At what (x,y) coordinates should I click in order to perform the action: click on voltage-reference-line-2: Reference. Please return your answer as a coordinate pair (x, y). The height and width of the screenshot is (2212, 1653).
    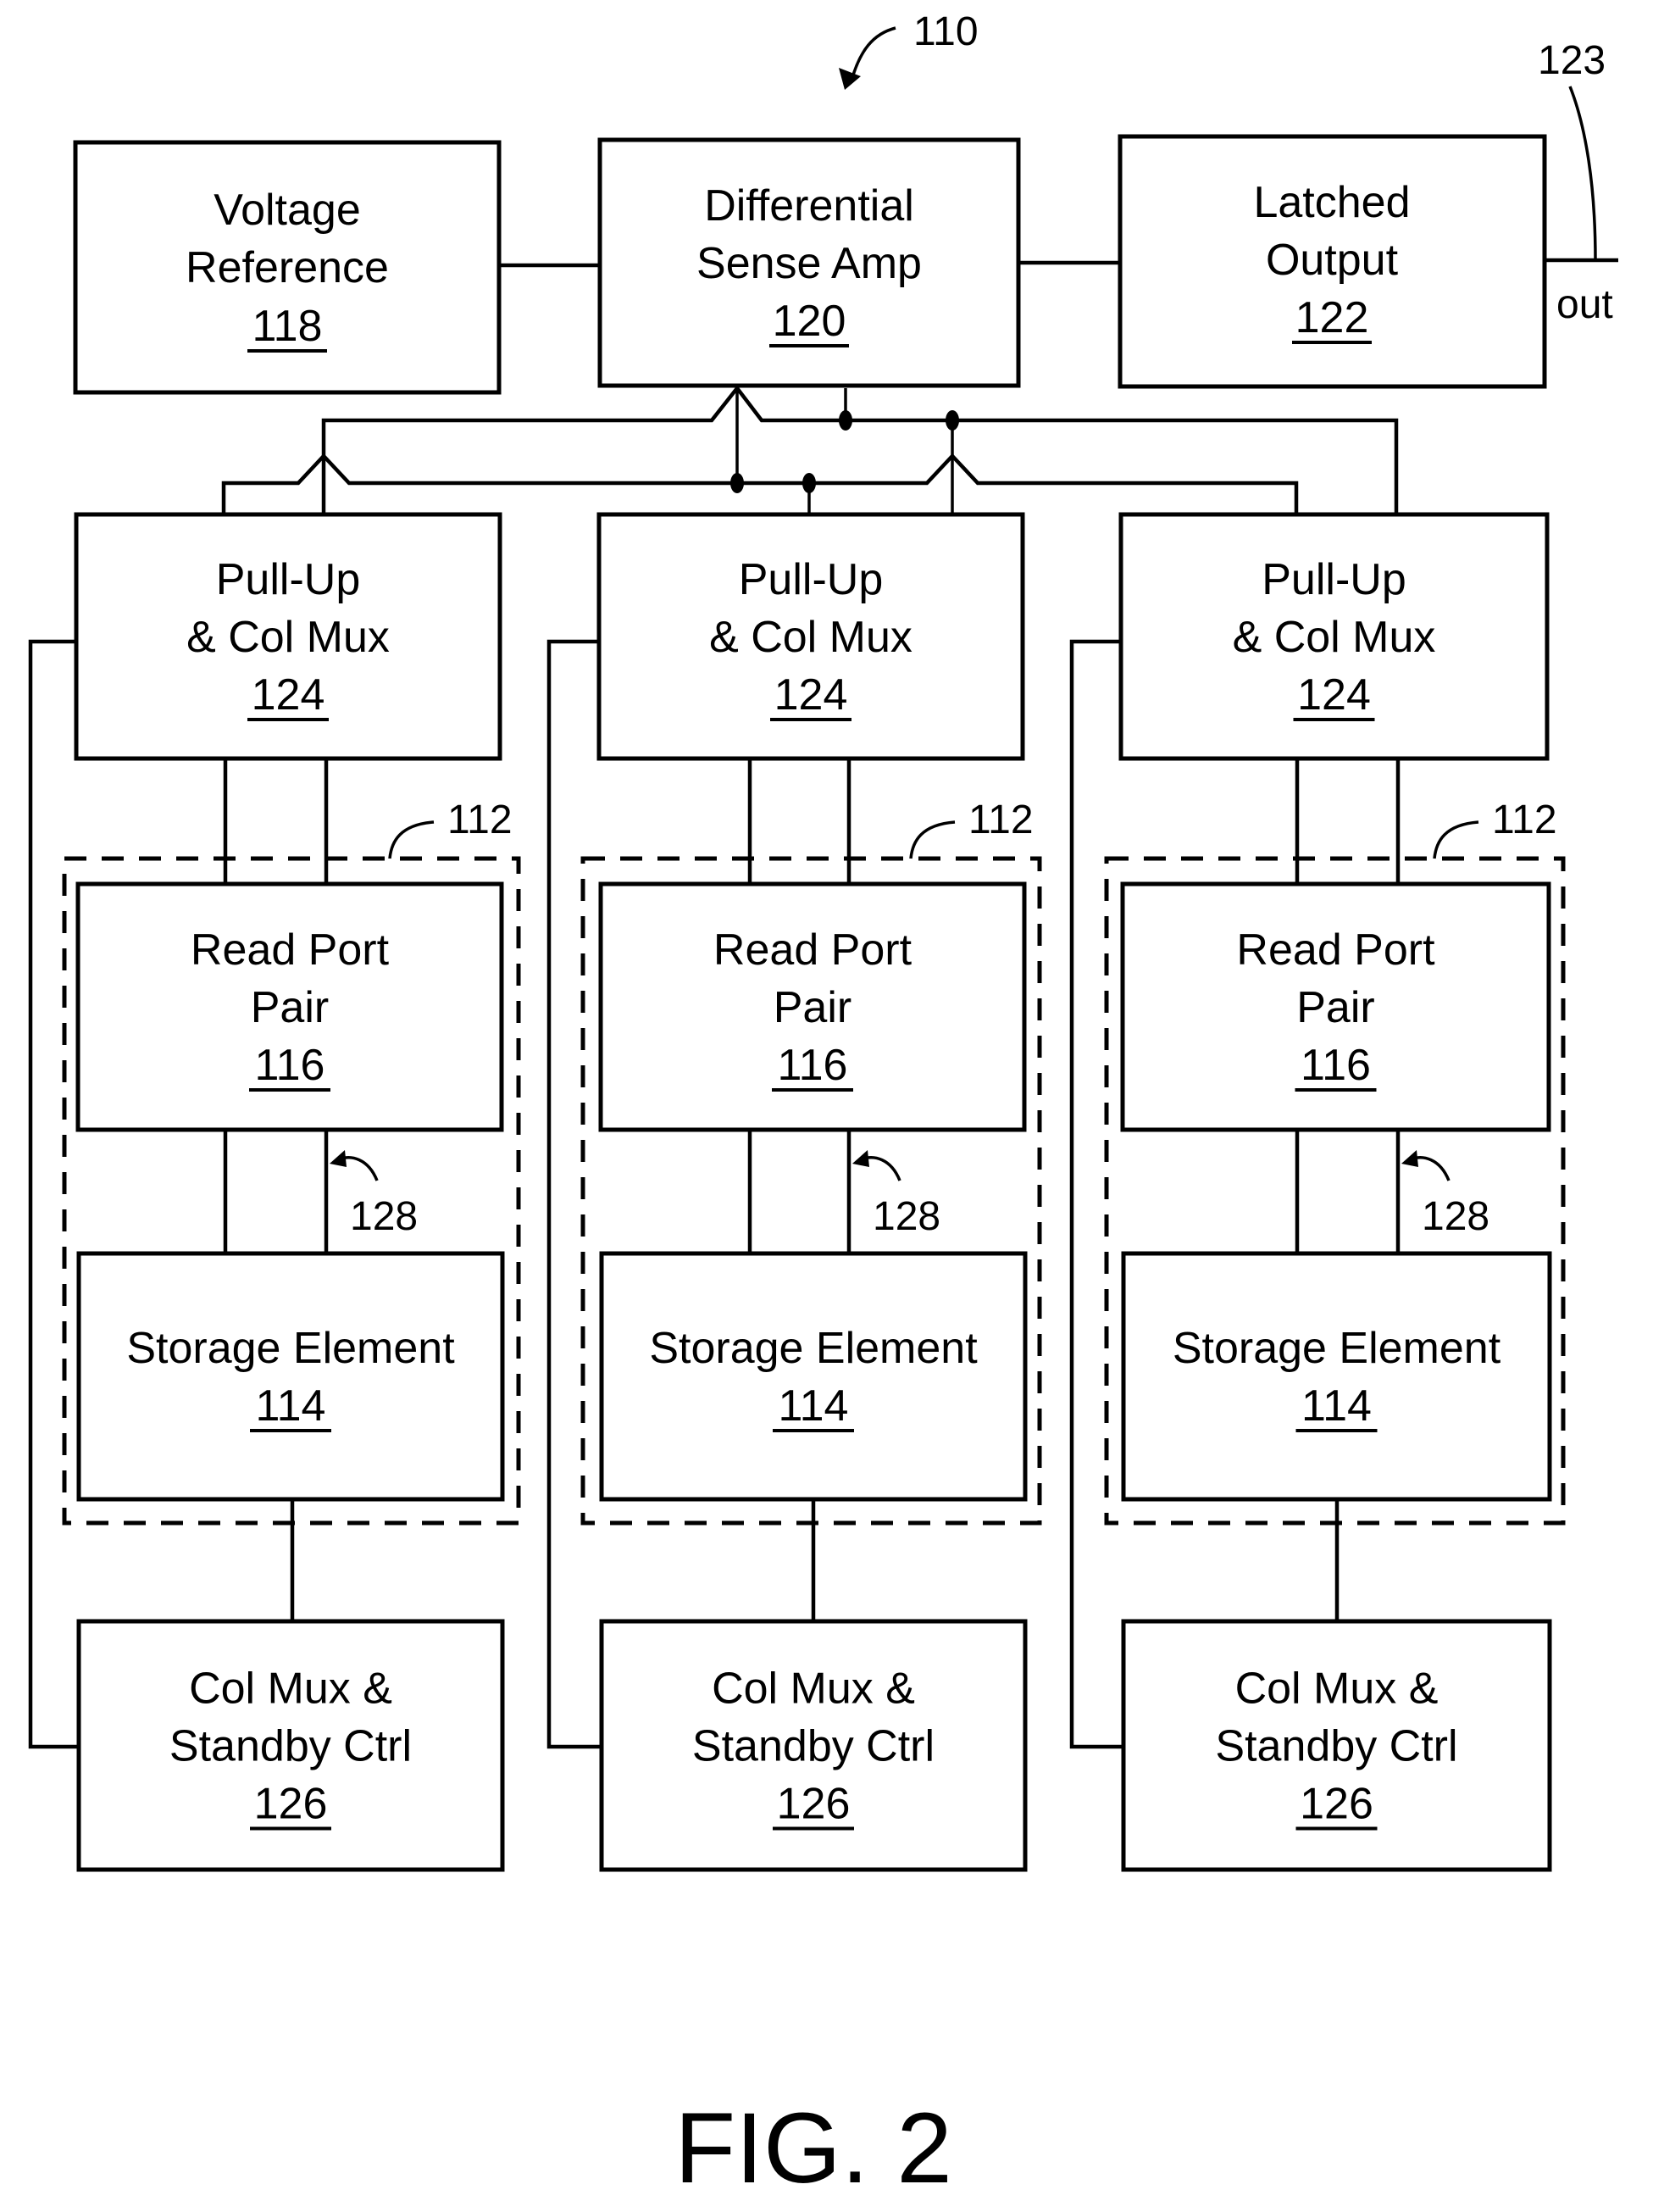
    Looking at the image, I should click on (287, 267).